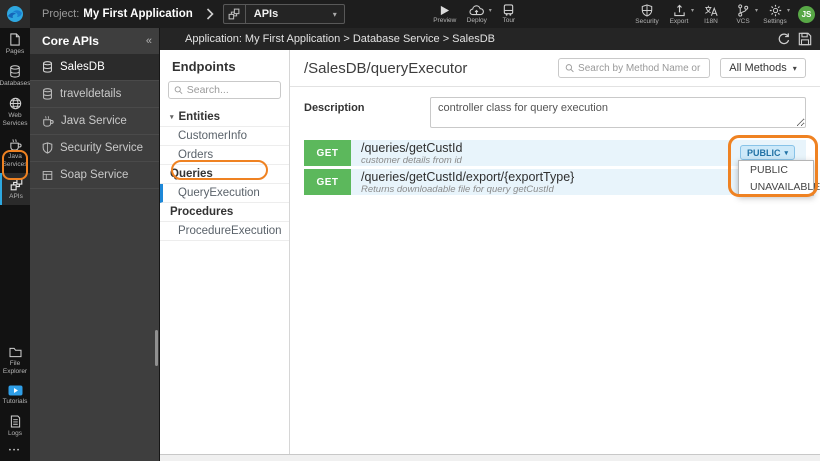  Describe the element at coordinates (224, 136) in the screenshot. I see `endpoint-item-customerinfo: CustomerInfo` at that location.